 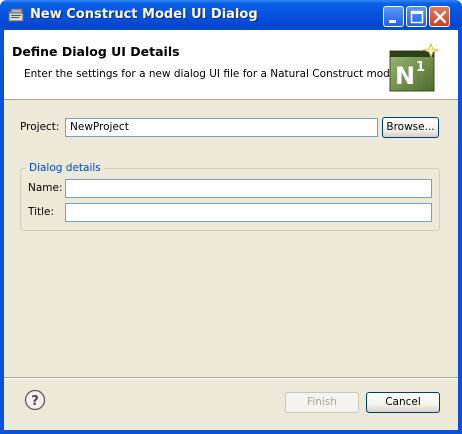 I want to click on dialog-details-legend: Dialog details, so click(x=65, y=168).